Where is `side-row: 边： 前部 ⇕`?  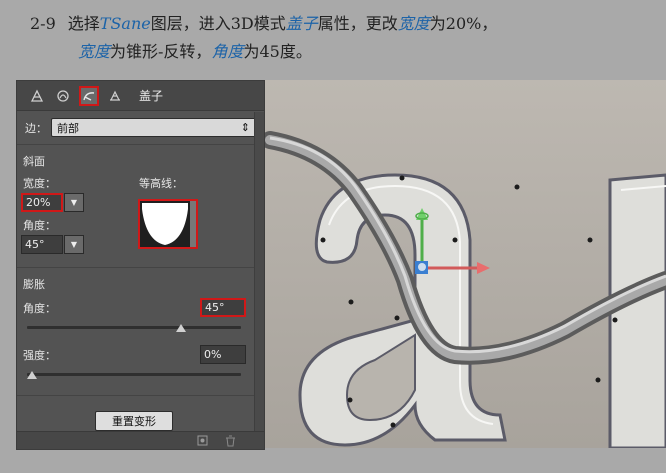 side-row: 边： 前部 ⇕ is located at coordinates (140, 128).